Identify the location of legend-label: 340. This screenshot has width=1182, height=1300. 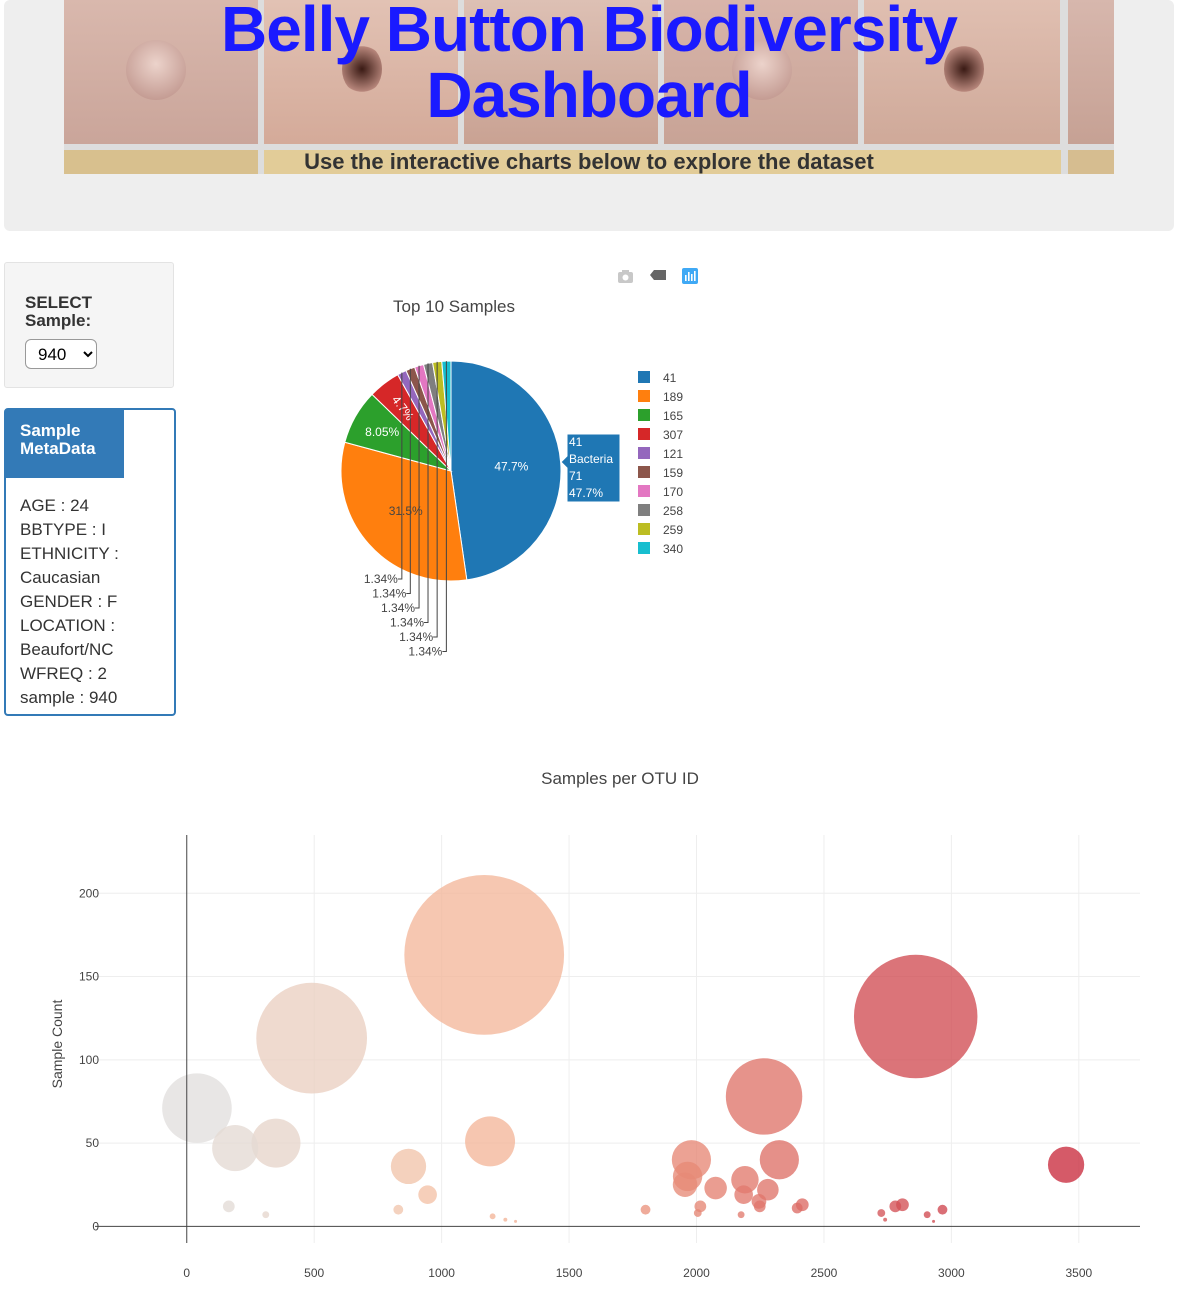
(673, 549).